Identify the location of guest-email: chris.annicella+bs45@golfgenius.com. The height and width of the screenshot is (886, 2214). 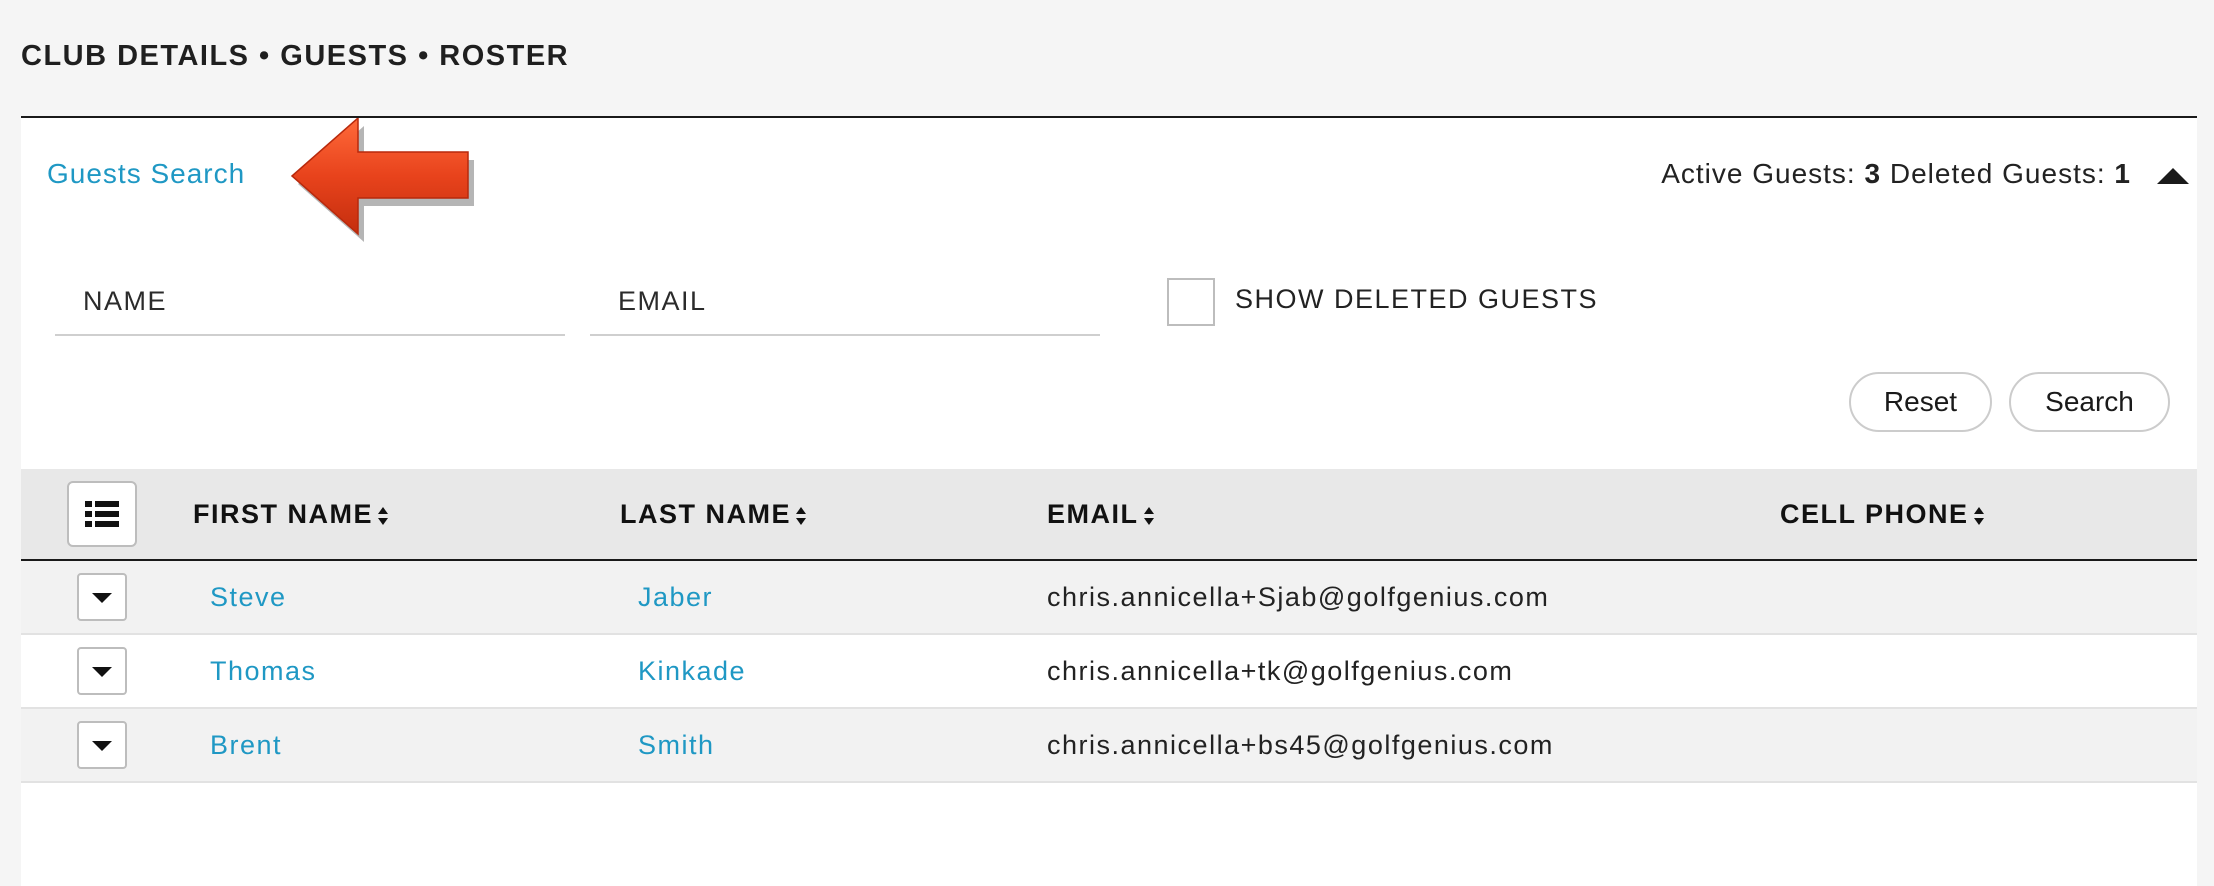
(1300, 745).